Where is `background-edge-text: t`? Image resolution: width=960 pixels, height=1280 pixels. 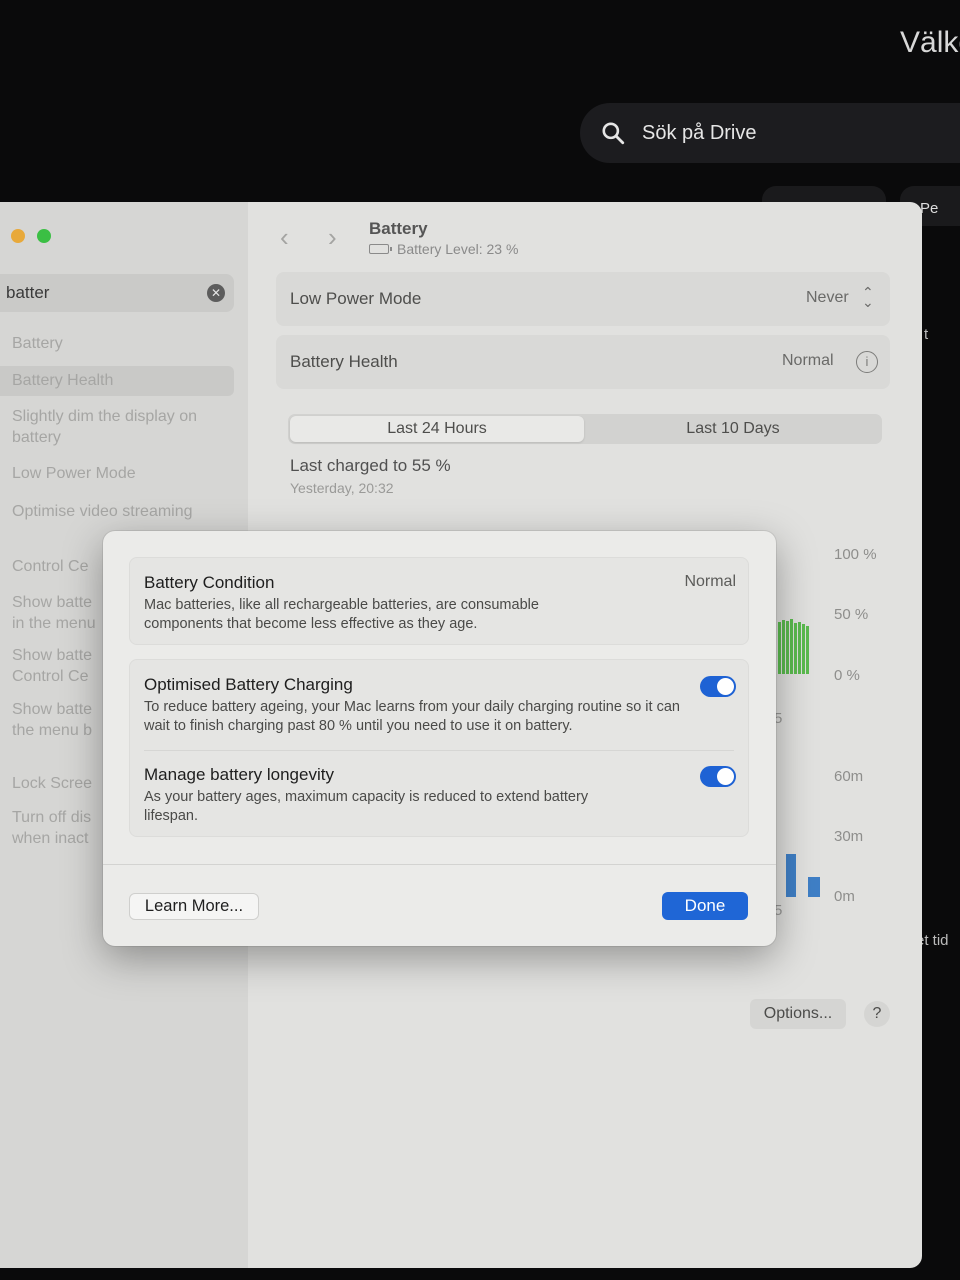 background-edge-text: t is located at coordinates (926, 334).